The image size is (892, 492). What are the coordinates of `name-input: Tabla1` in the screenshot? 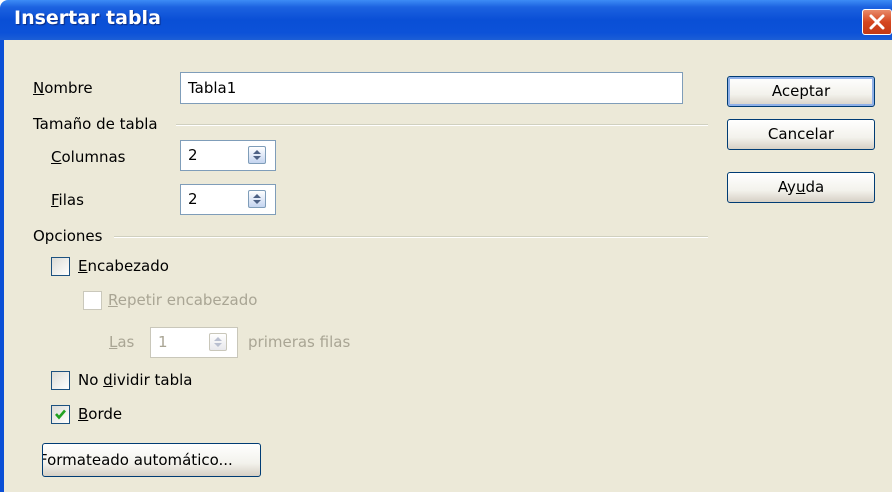 It's located at (431, 88).